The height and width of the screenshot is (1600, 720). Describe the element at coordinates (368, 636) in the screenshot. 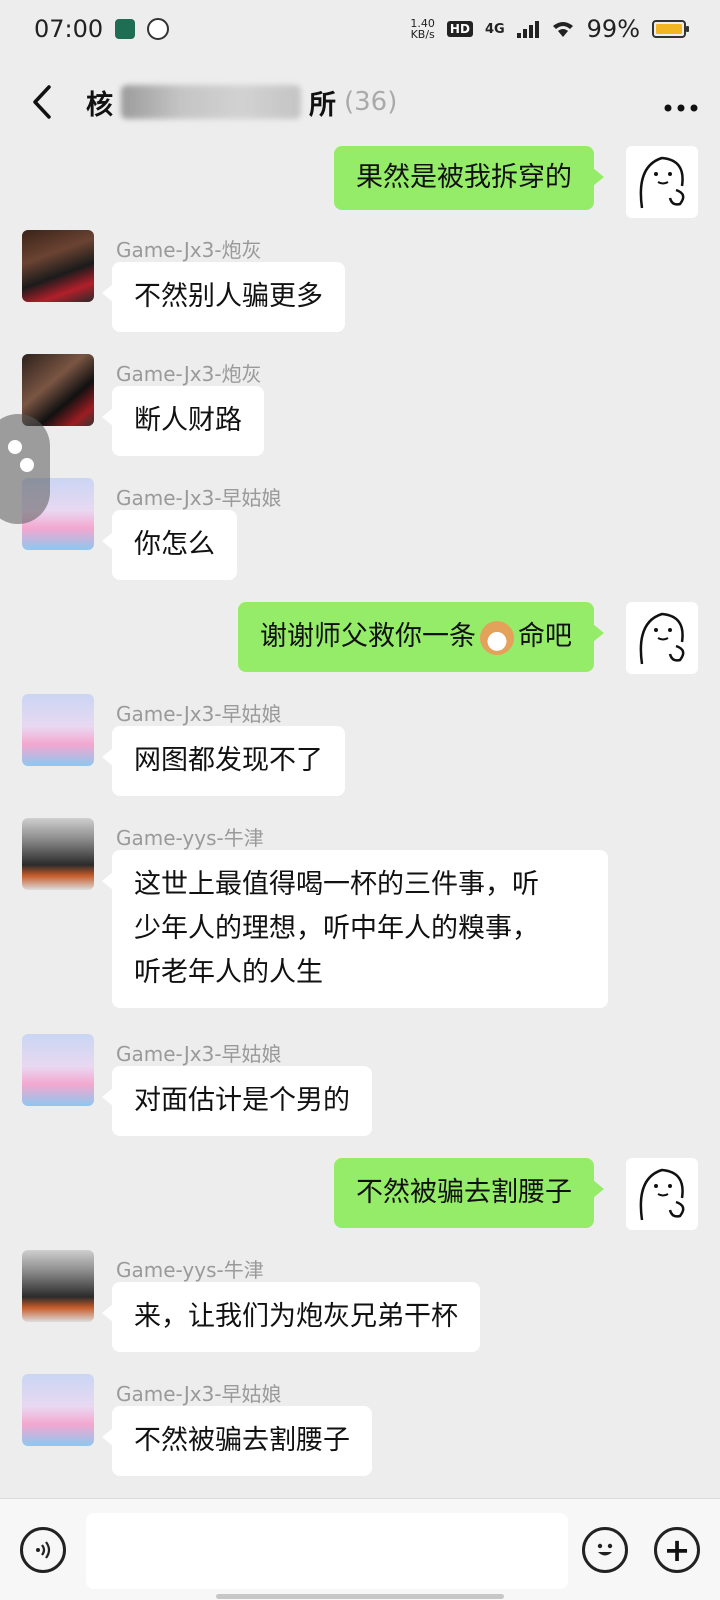

I see `message-text: 谢谢师父救你一条` at that location.